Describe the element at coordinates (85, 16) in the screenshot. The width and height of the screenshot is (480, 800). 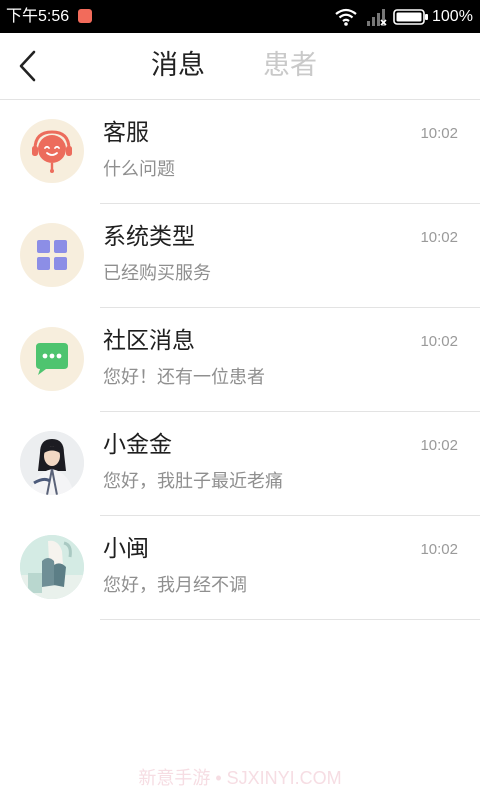
I see `notification-icon` at that location.